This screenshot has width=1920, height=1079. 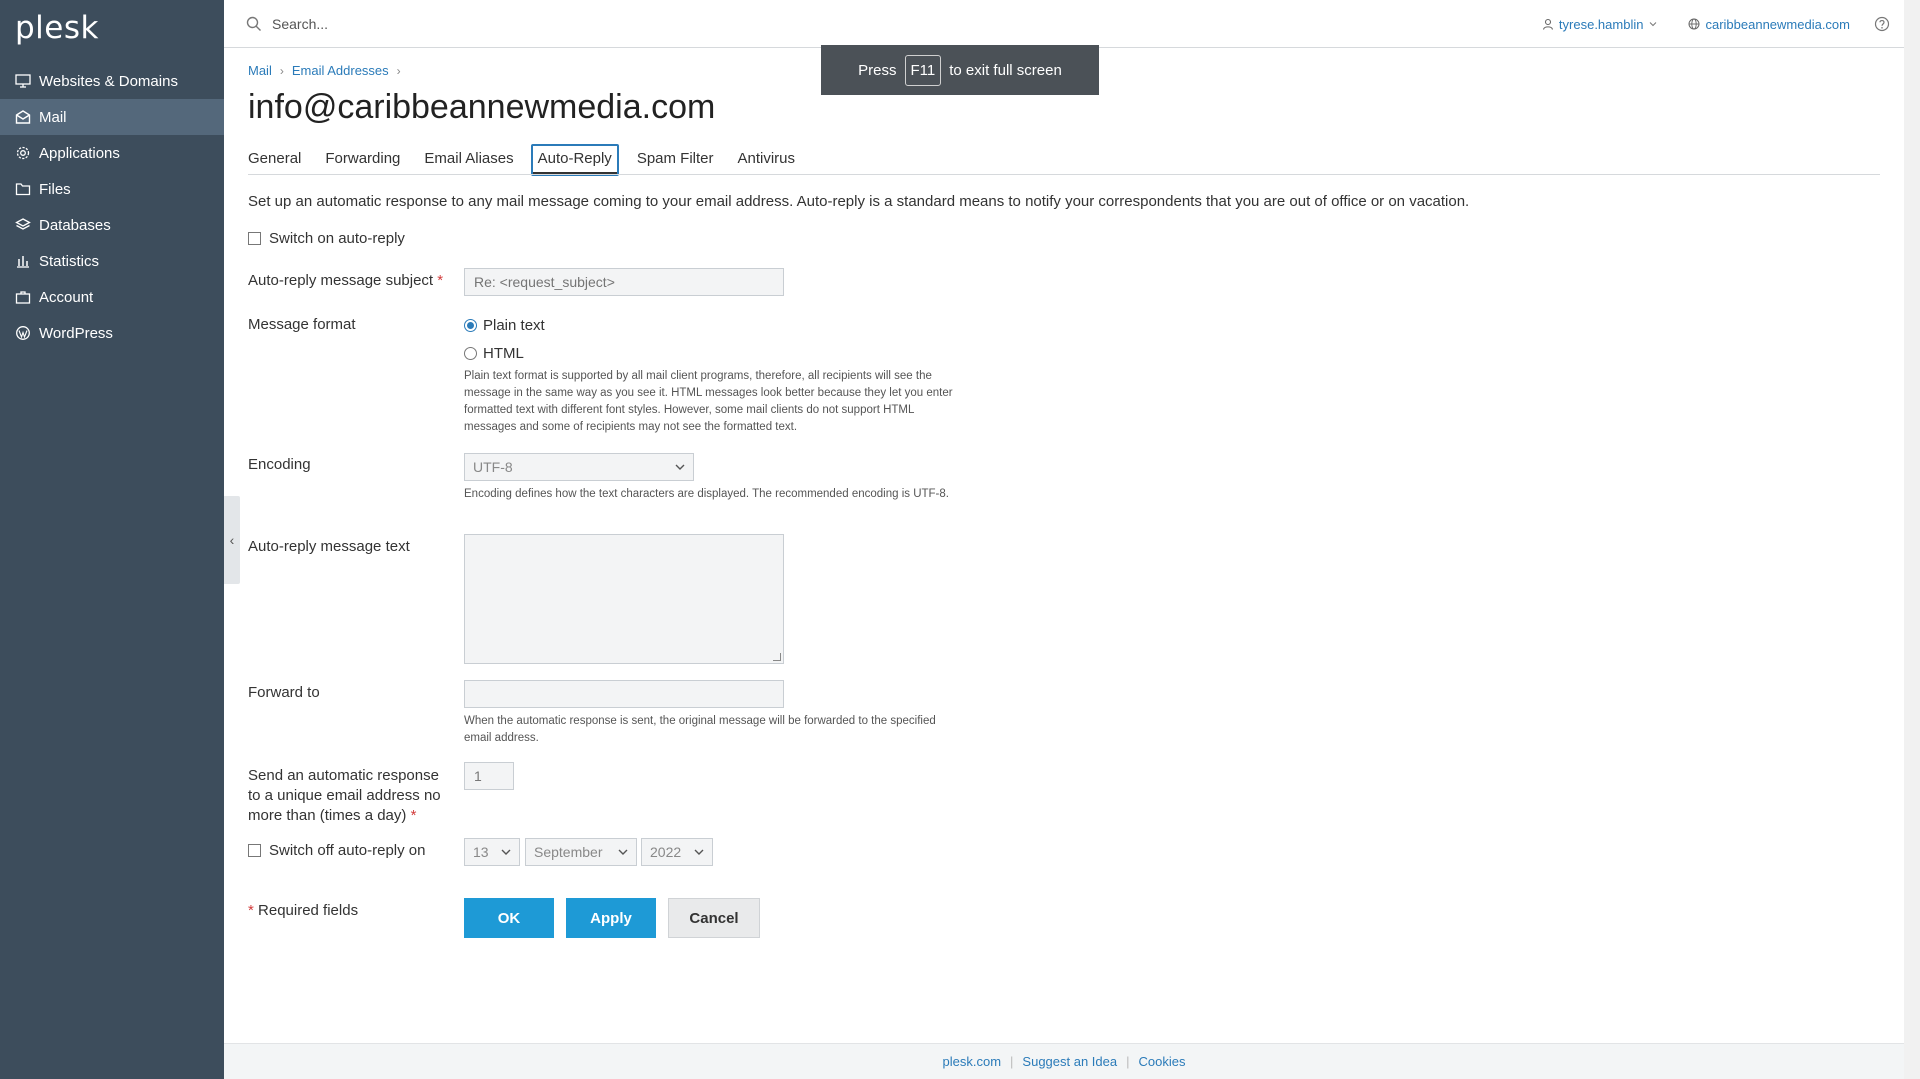 What do you see at coordinates (53, 117) in the screenshot?
I see `sidebar-item-label: Mail` at bounding box center [53, 117].